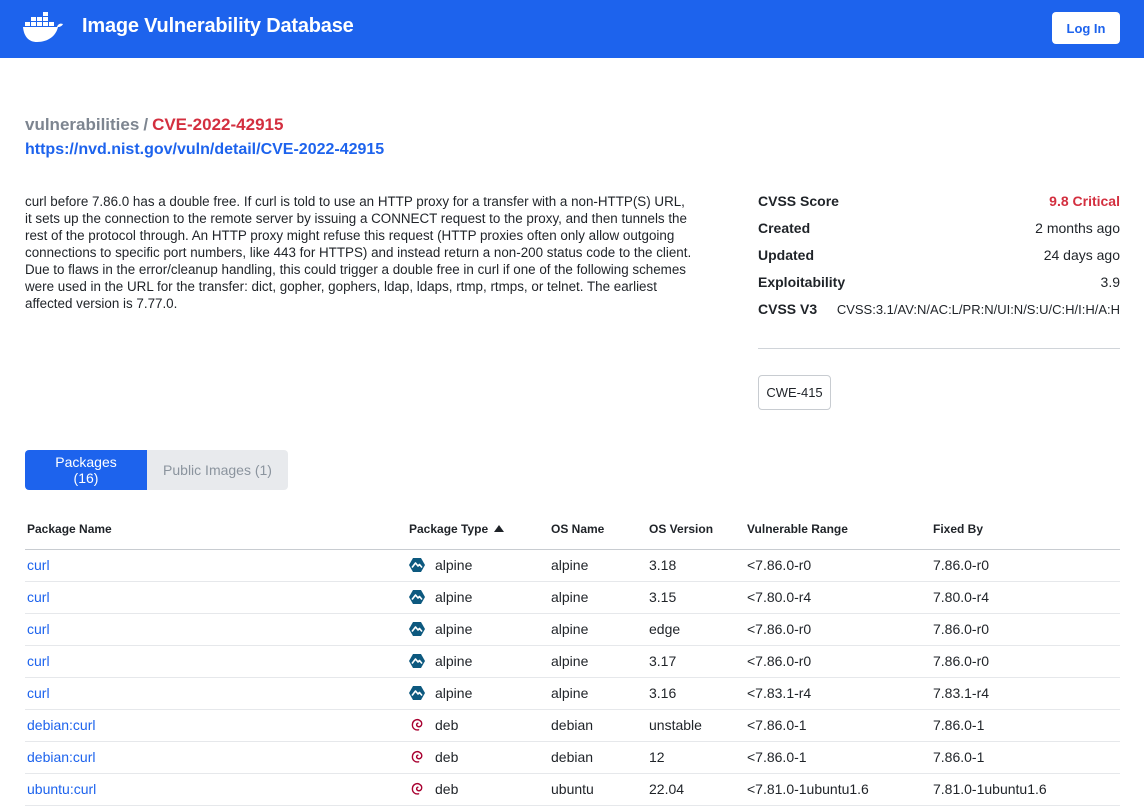 This screenshot has width=1144, height=806. What do you see at coordinates (1077, 228) in the screenshot?
I see `created-value: 2 months ago` at bounding box center [1077, 228].